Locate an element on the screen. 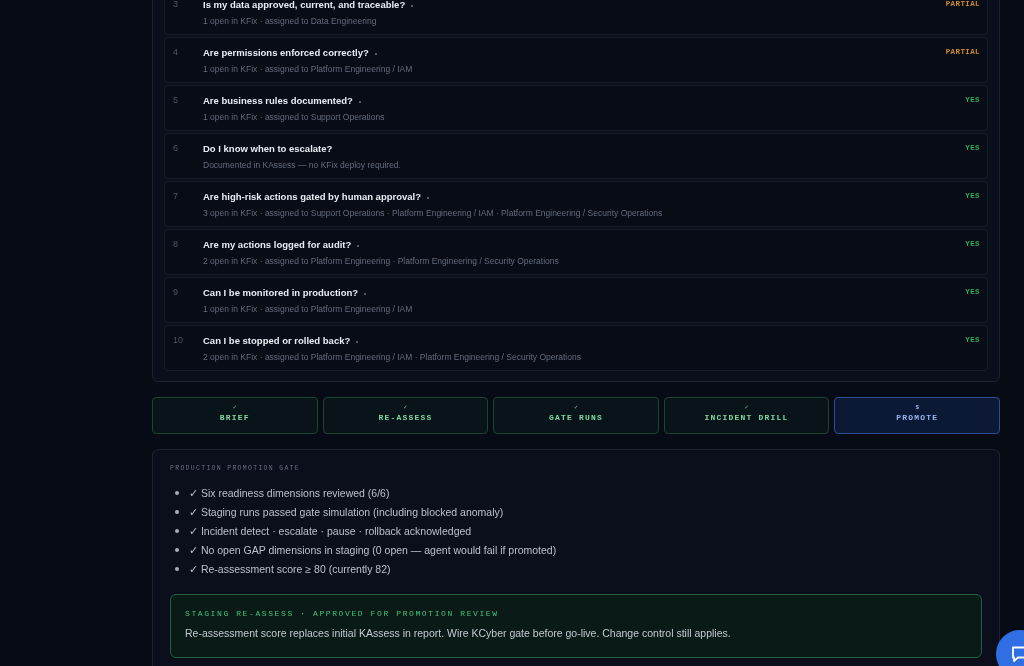  row-number: 6 is located at coordinates (176, 148).